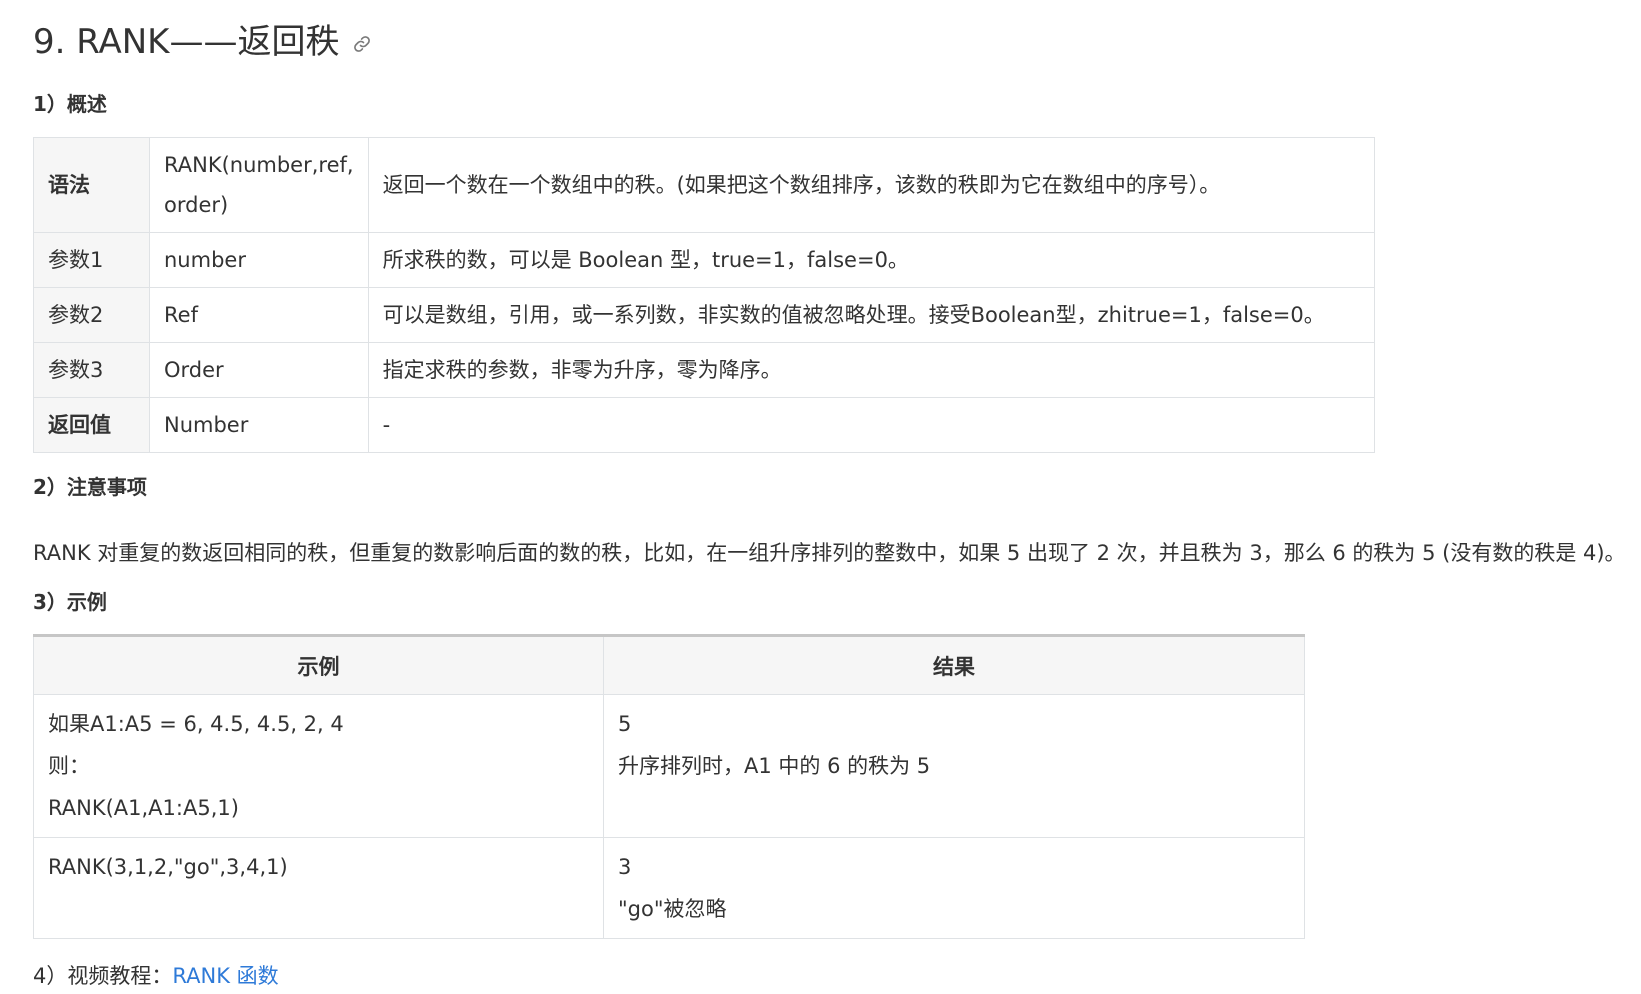 This screenshot has width=1641, height=994. I want to click on column-header-result: 结果, so click(954, 665).